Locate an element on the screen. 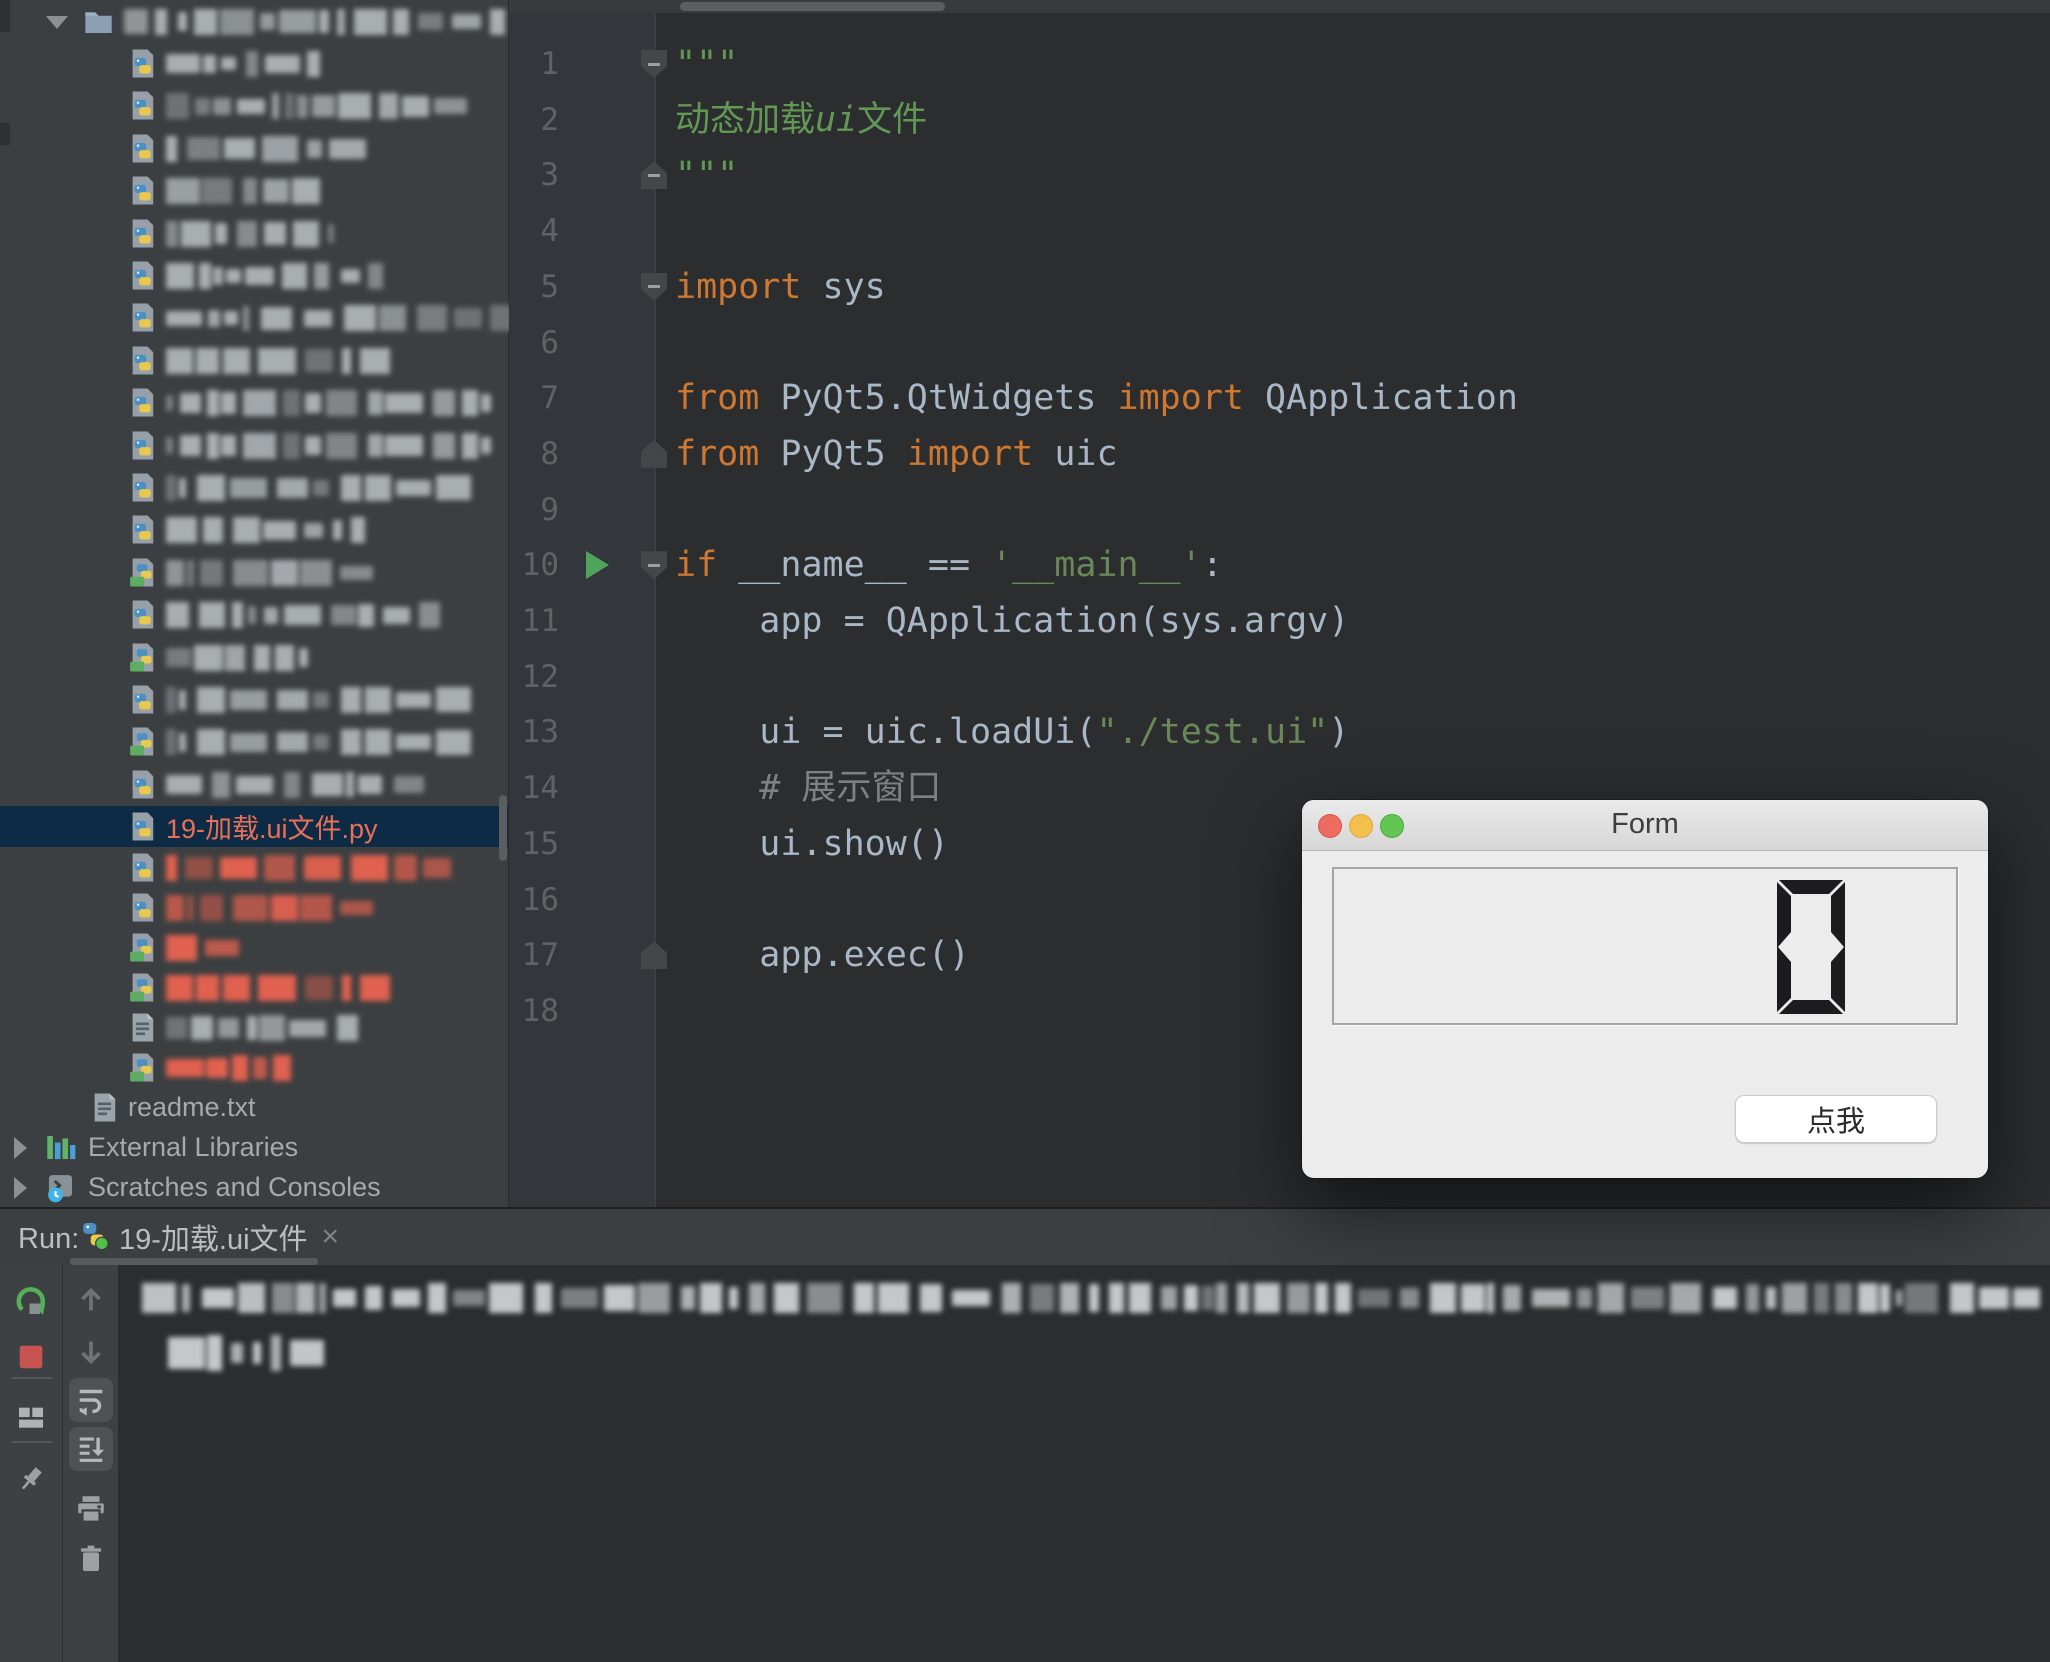 The height and width of the screenshot is (1662, 2050). editor-line-9: 9 is located at coordinates (1279, 510).